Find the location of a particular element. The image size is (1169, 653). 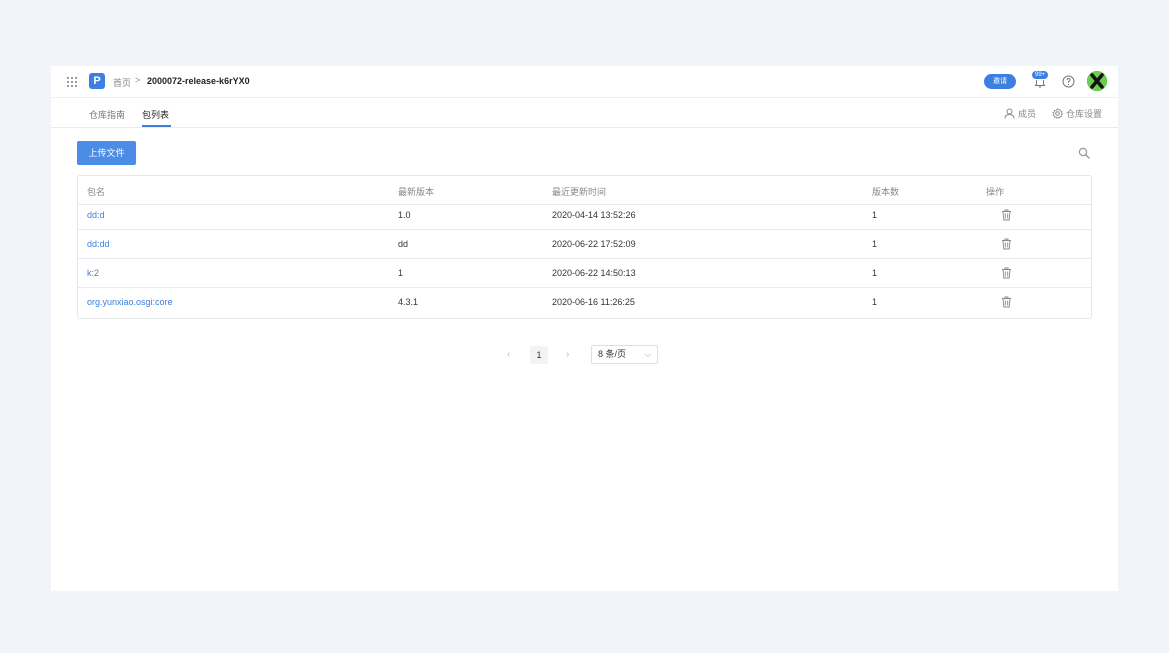

table-row: dd:d 1.0 2020-04-14 13:52:26 1 is located at coordinates (584, 215).